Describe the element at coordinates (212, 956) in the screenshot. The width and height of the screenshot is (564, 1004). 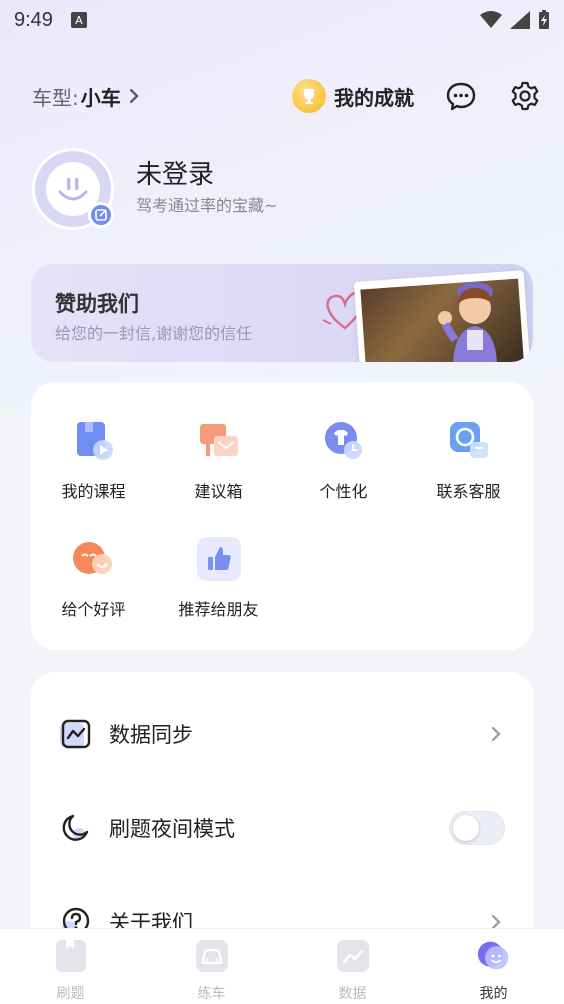
I see `car-icon` at that location.